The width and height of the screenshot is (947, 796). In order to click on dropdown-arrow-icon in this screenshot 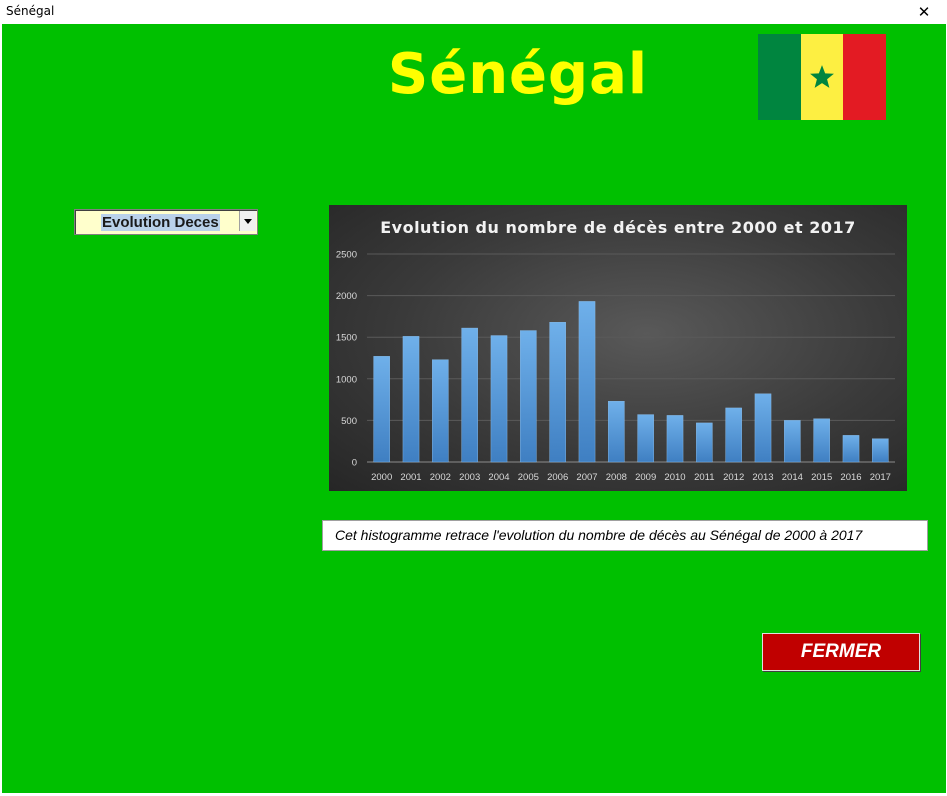, I will do `click(247, 221)`.